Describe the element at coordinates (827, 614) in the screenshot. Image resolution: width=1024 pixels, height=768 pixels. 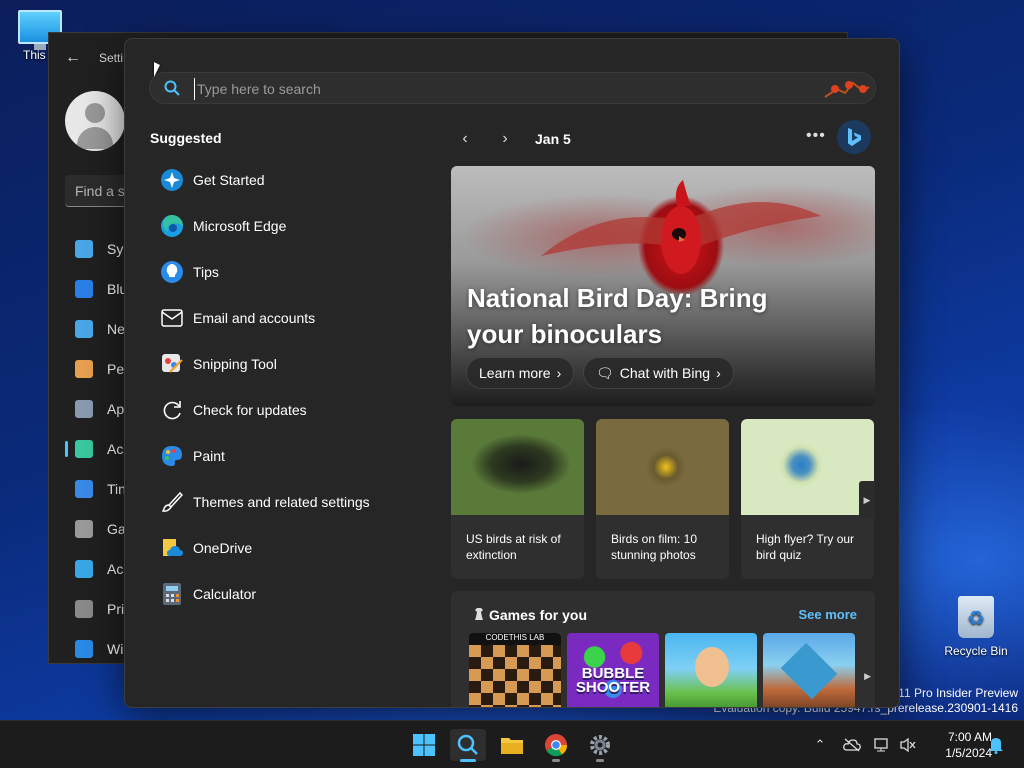
I see `see-more-link: See more` at that location.